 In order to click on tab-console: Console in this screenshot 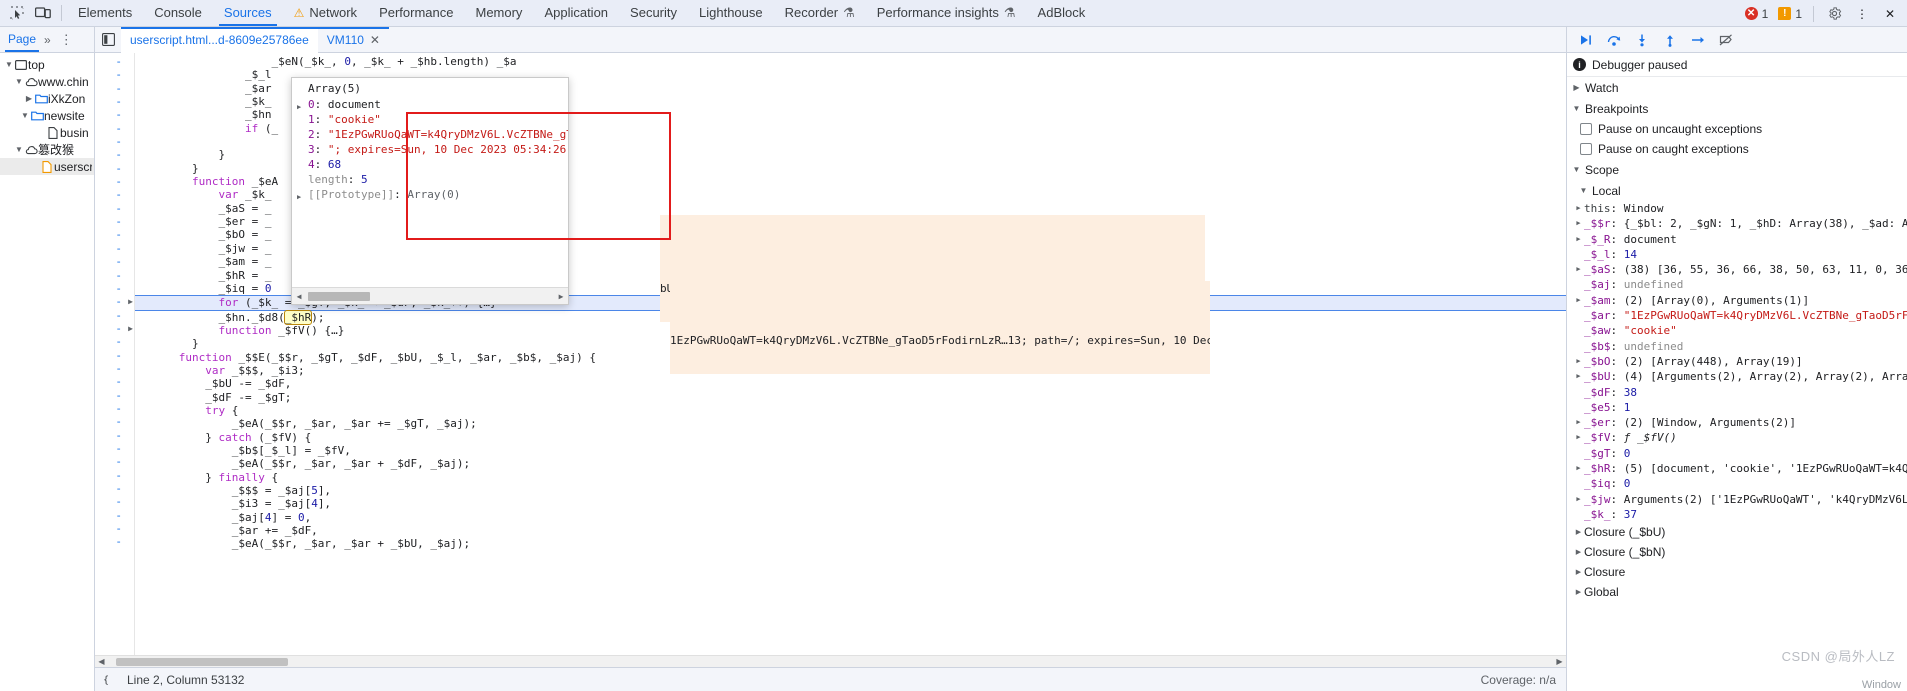, I will do `click(178, 13)`.